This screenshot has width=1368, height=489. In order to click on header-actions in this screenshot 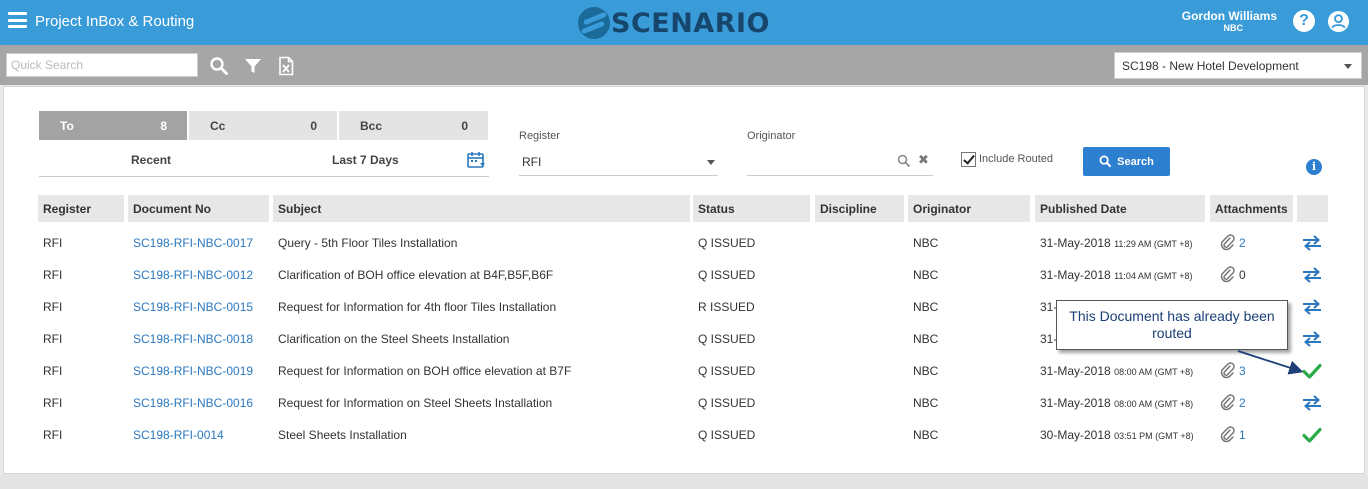, I will do `click(1312, 208)`.